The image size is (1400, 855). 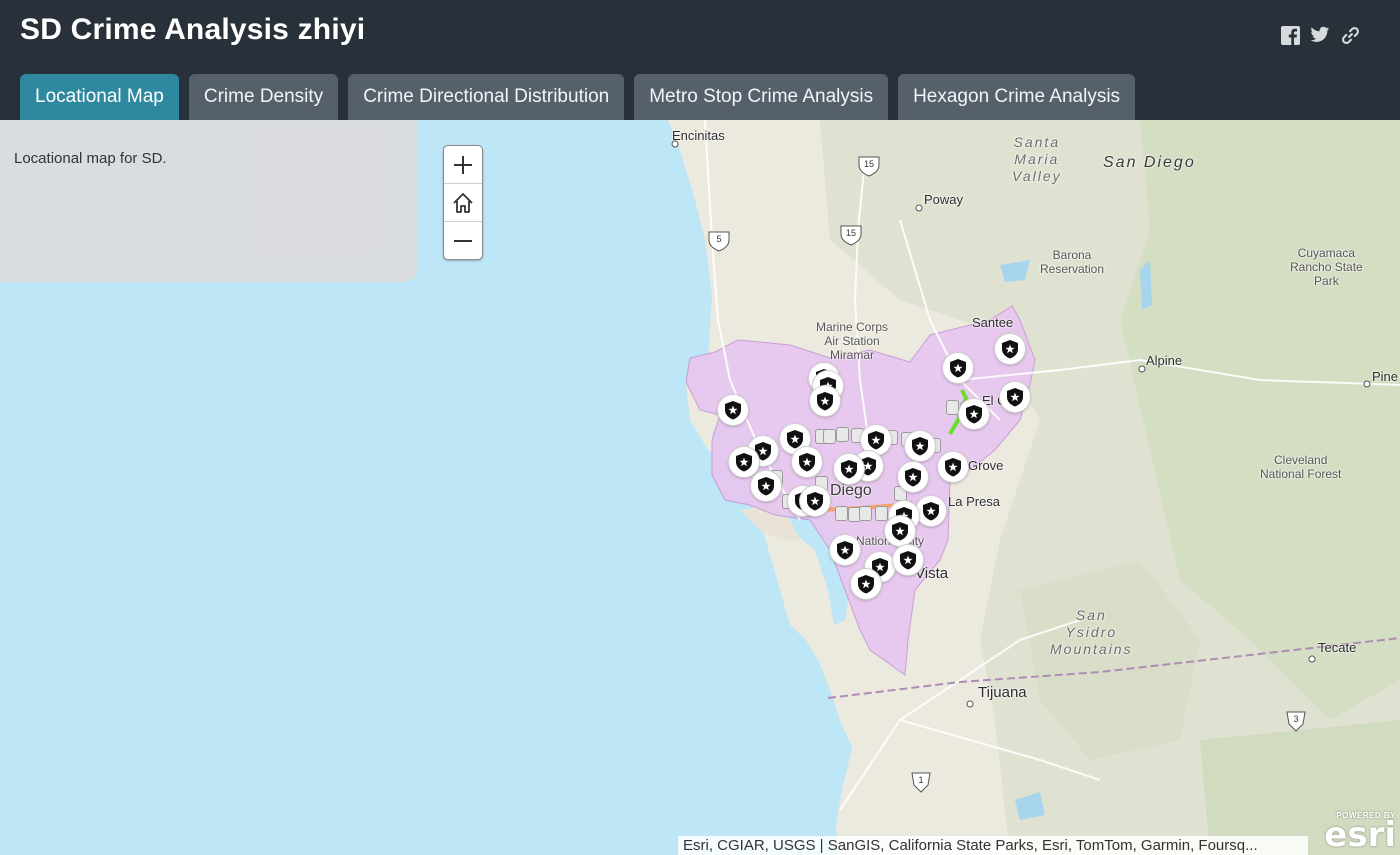 I want to click on place-san-ysidro-mountains: San Ysidro Mountains, so click(x=1091, y=632).